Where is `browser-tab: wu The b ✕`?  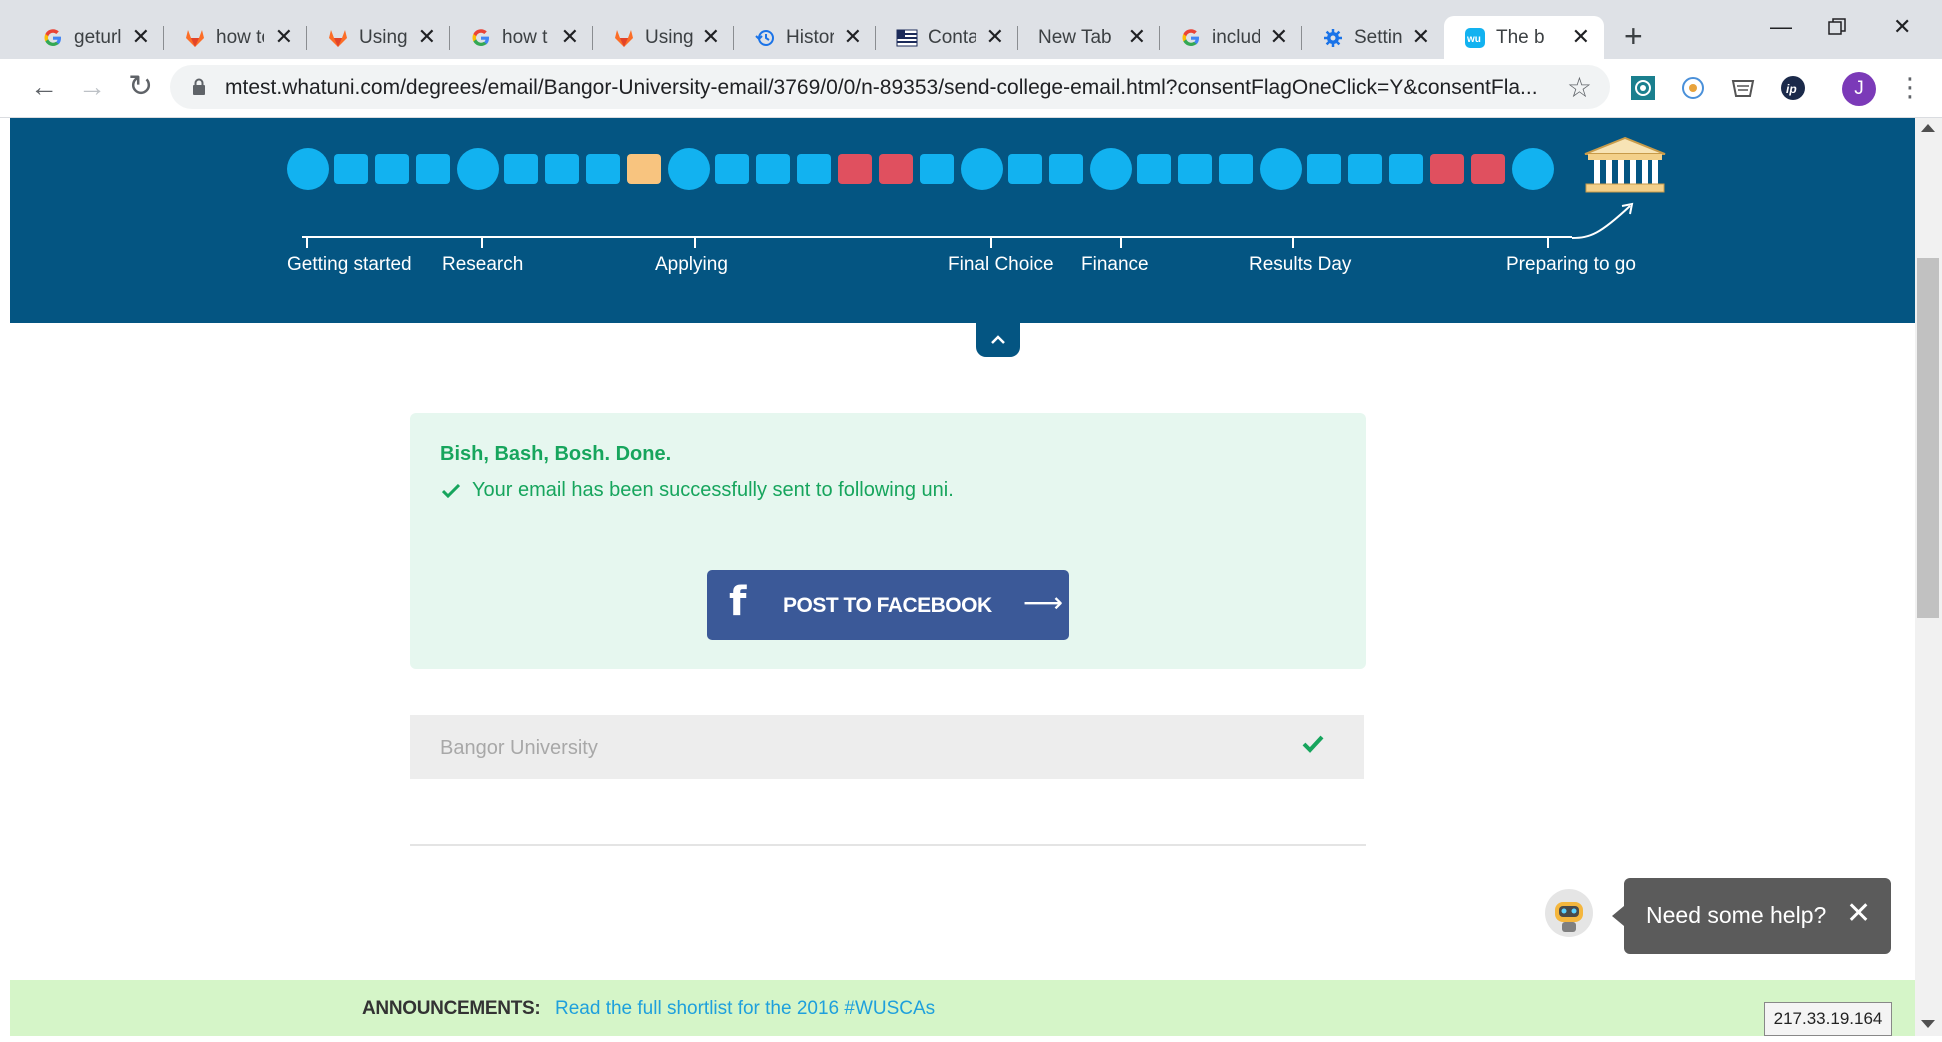
browser-tab: wu The b ✕ is located at coordinates (1524, 37).